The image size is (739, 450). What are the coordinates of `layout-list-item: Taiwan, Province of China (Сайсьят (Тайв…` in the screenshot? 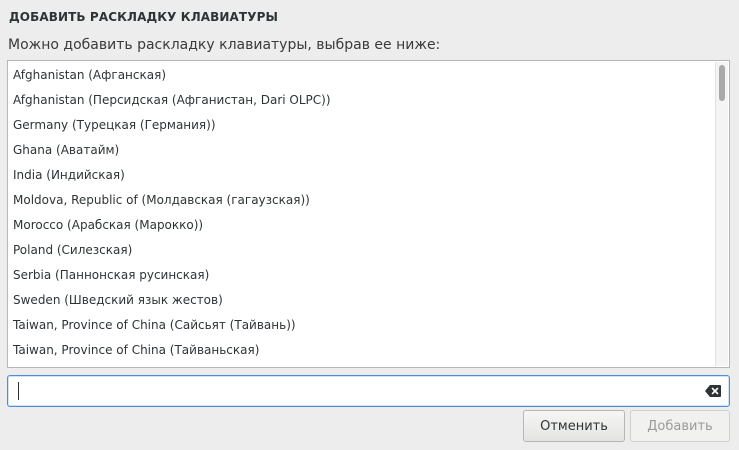 It's located at (361, 325).